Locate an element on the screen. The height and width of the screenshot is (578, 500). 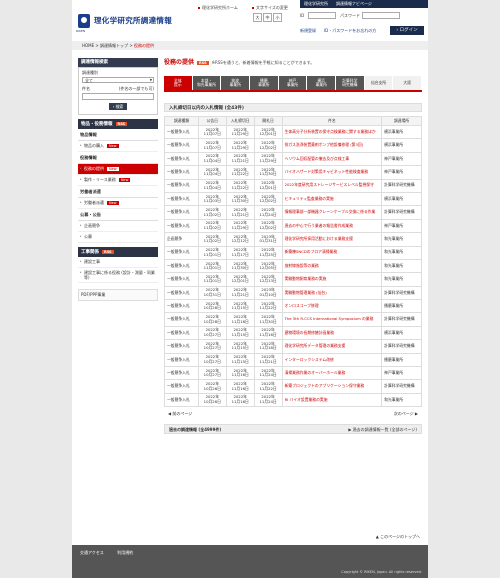
tender-title-link: 実験動物飼育業務の実施 is located at coordinates (332, 279).